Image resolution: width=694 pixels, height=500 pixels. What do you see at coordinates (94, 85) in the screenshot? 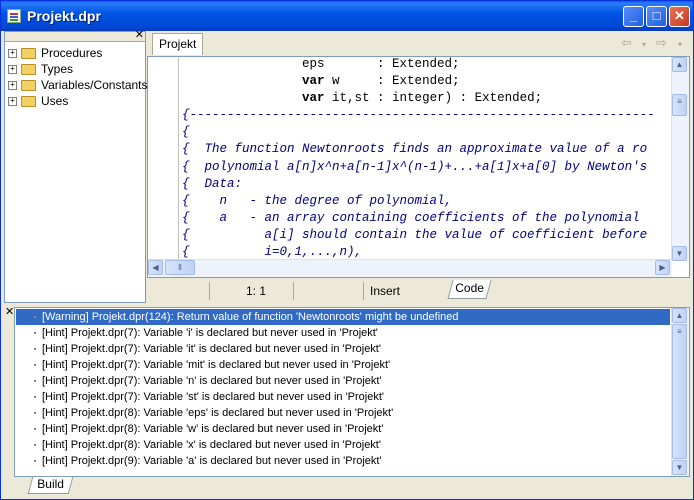
I see `tree-item-label: Variables/Constants` at bounding box center [94, 85].